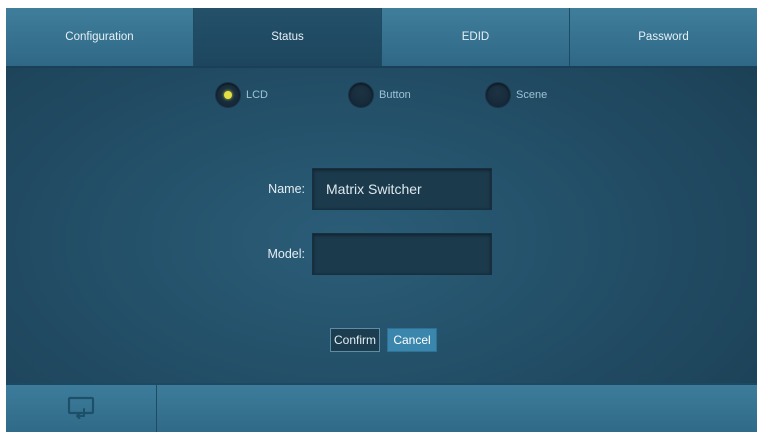 Image resolution: width=757 pixels, height=432 pixels. I want to click on radio-lcd-label: LCD, so click(257, 95).